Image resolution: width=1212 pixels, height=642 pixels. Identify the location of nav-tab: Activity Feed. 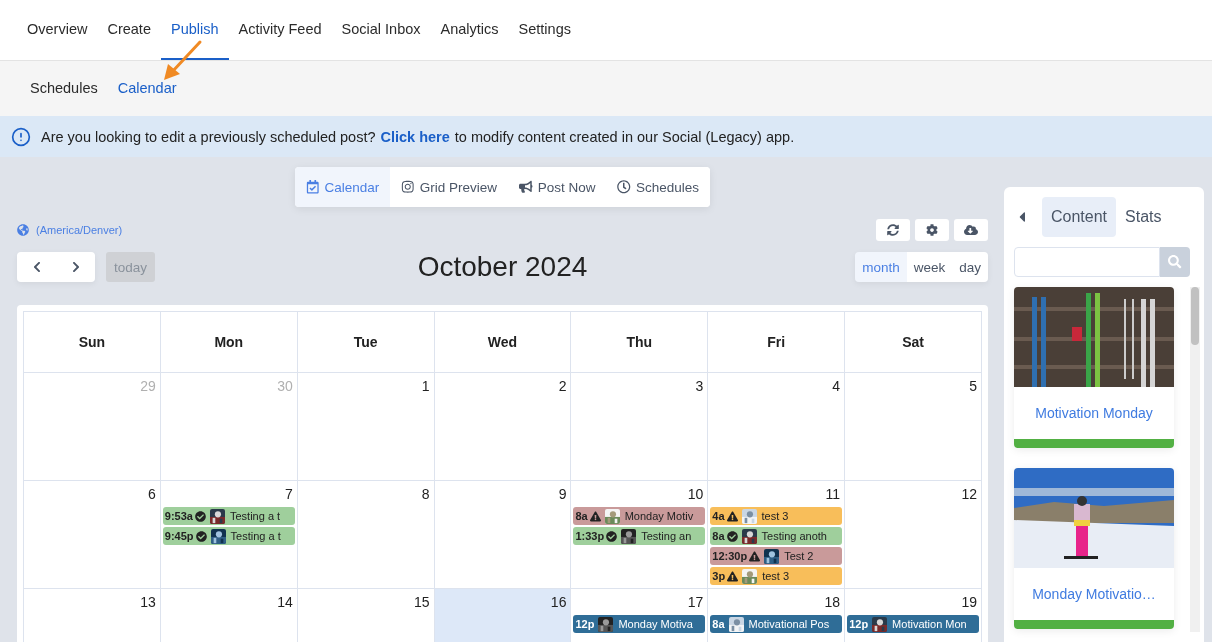
(280, 30).